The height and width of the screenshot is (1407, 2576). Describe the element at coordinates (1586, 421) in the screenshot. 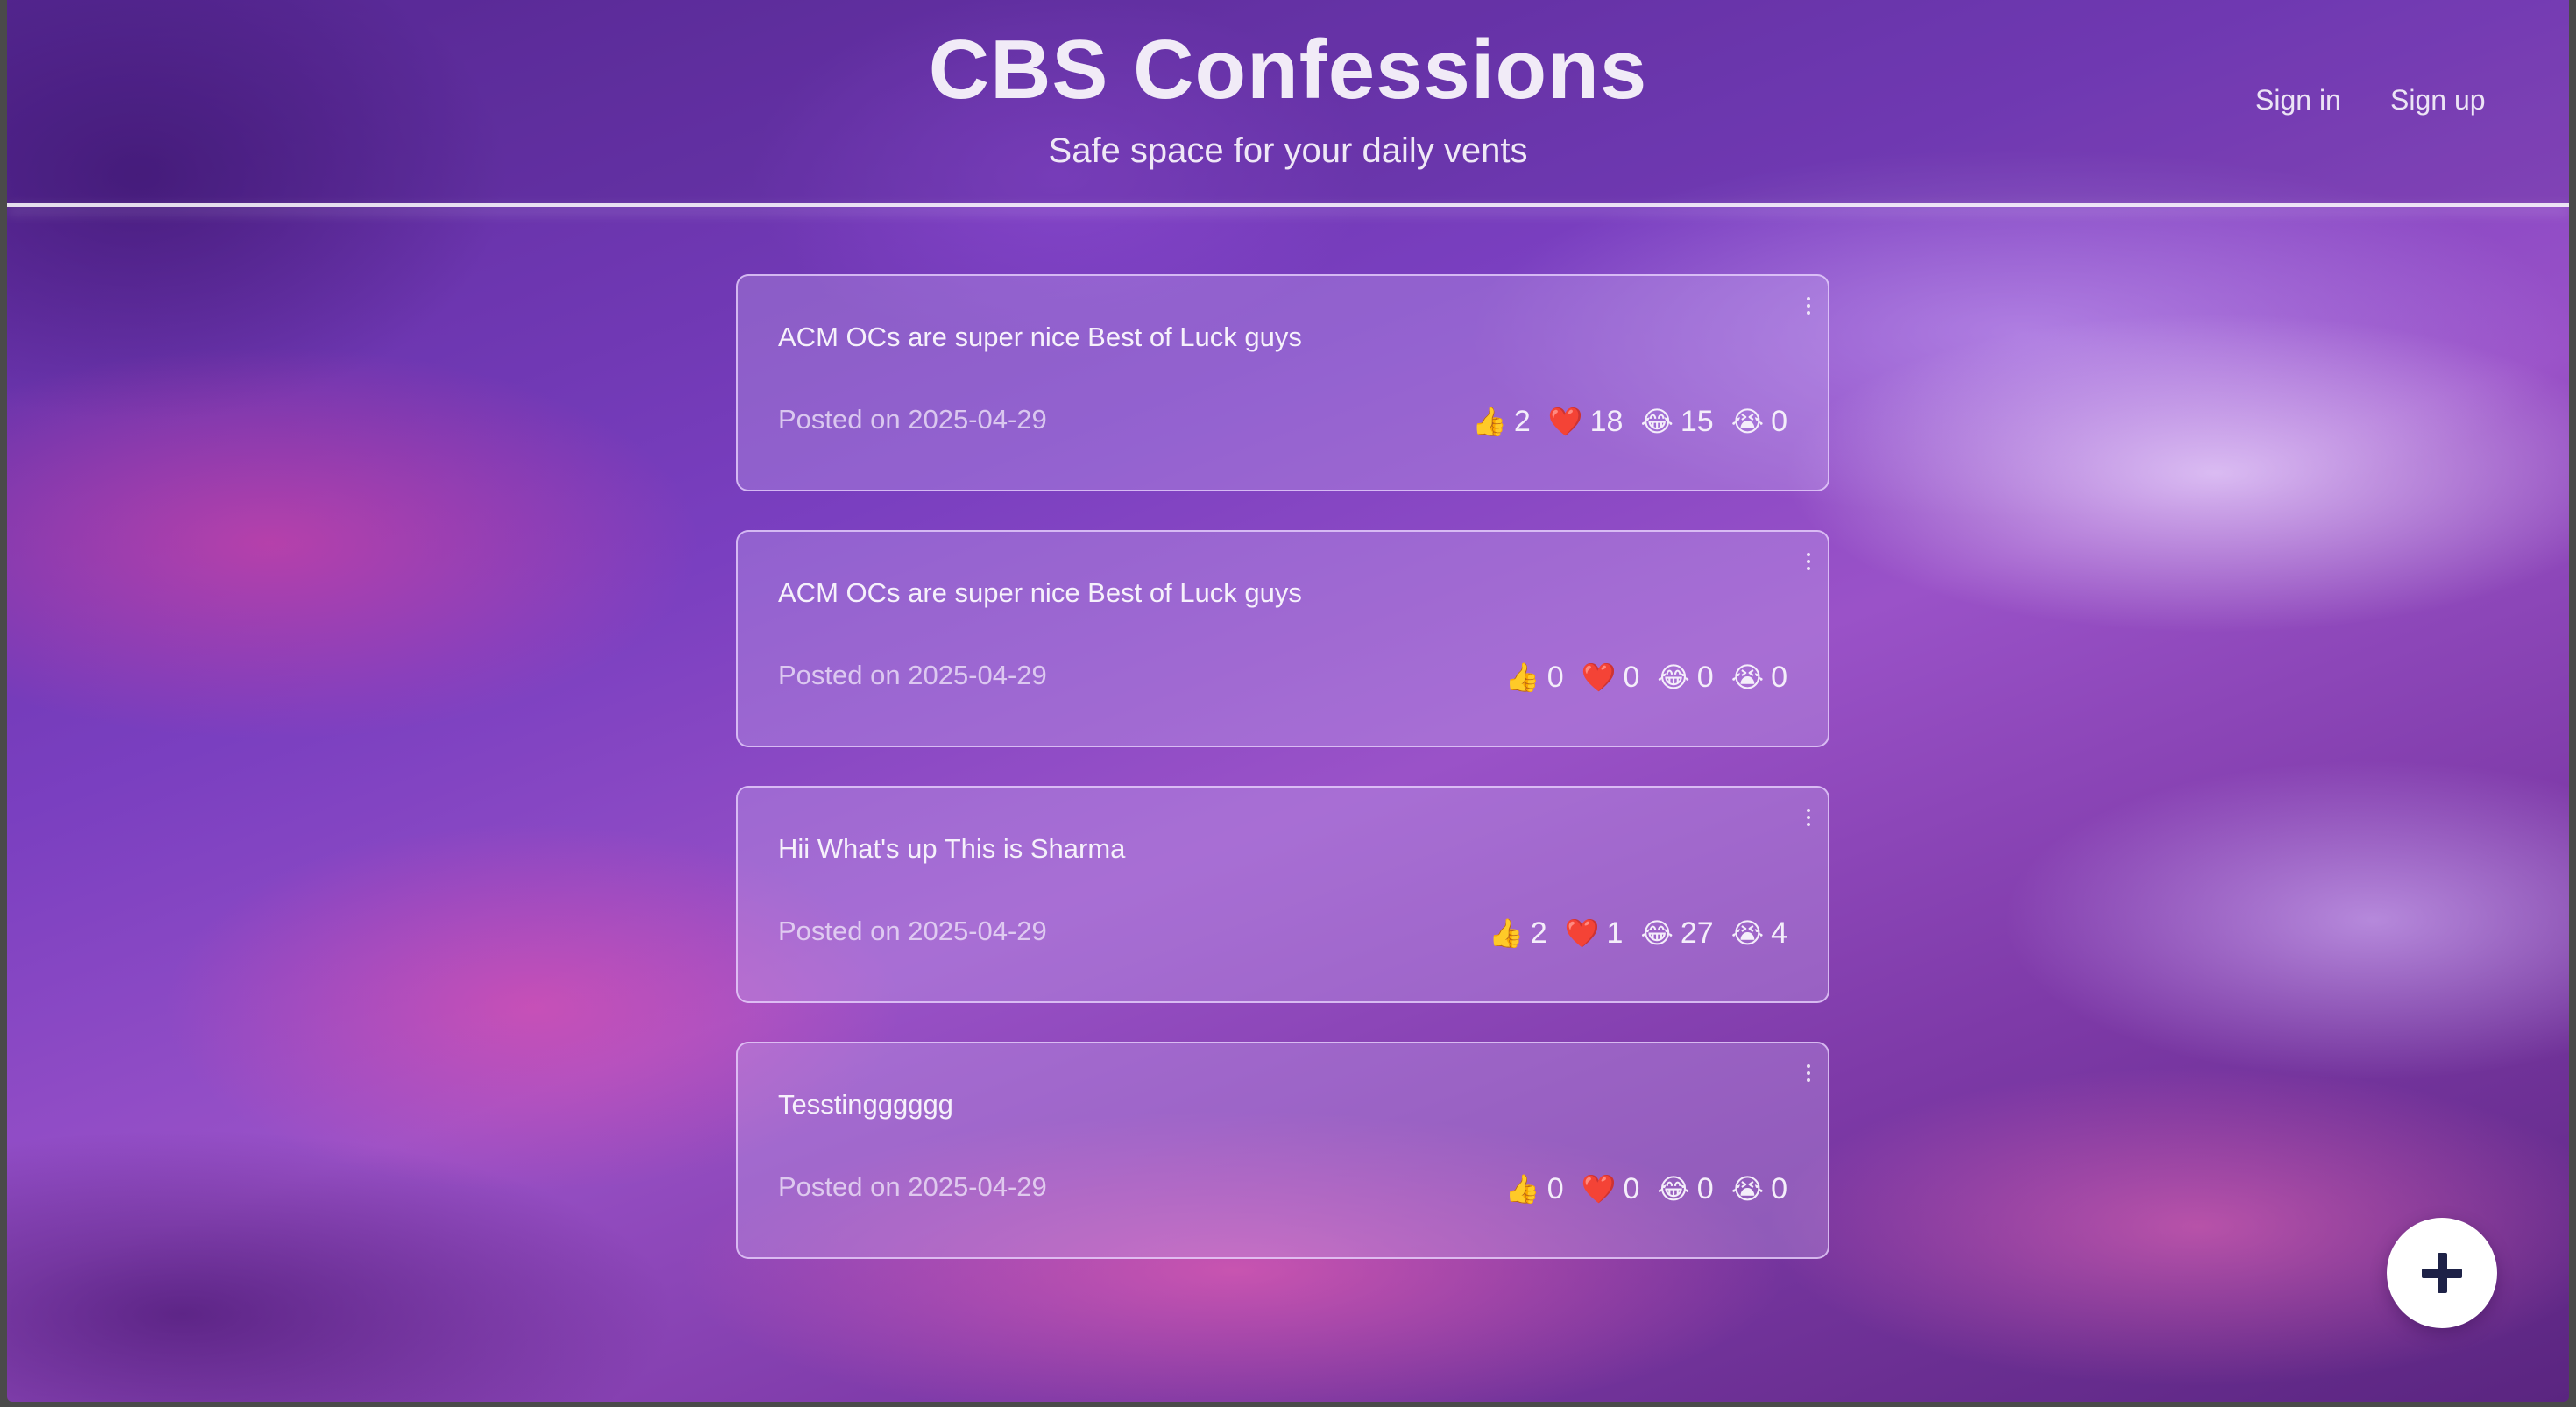

I see `reaction-heart: ❤️ 18` at that location.